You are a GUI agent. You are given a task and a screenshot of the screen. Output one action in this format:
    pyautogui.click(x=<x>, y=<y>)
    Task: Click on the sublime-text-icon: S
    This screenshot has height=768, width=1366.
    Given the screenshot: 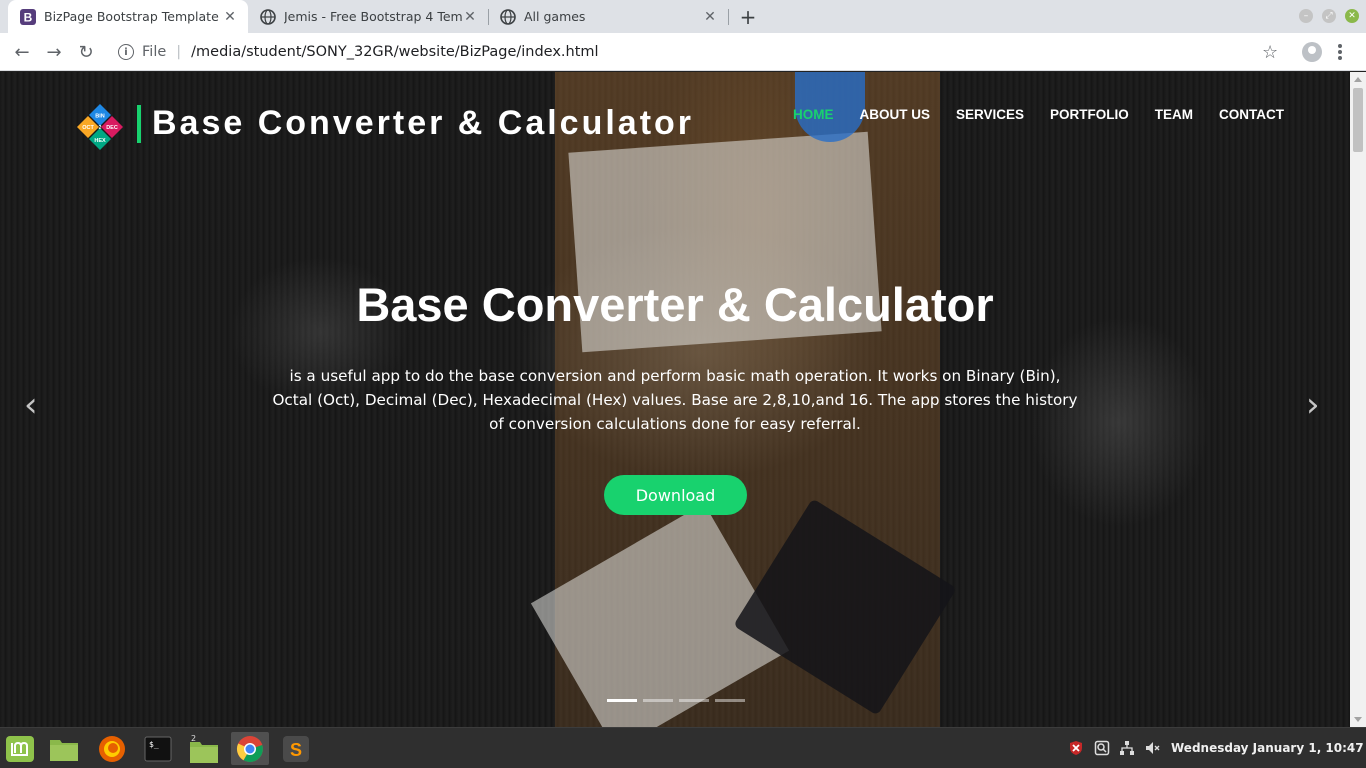 What is the action you would take?
    pyautogui.click(x=296, y=748)
    